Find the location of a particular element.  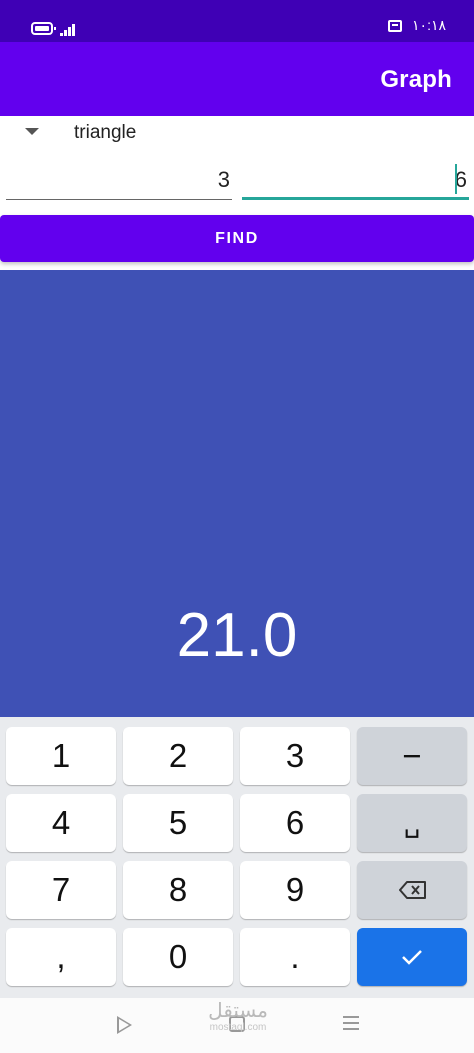

back-icon is located at coordinates (124, 1025).